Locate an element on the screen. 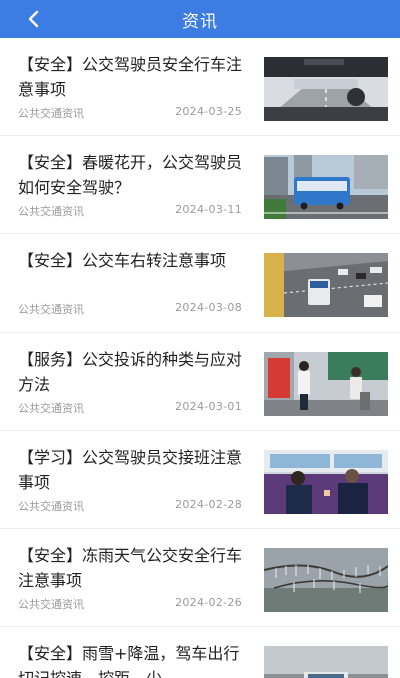 This screenshot has height=678, width=400. news-item: 【学习】公交驾驶员交接班注意事项 公共交通资讯 2024-02-28 is located at coordinates (200, 480).